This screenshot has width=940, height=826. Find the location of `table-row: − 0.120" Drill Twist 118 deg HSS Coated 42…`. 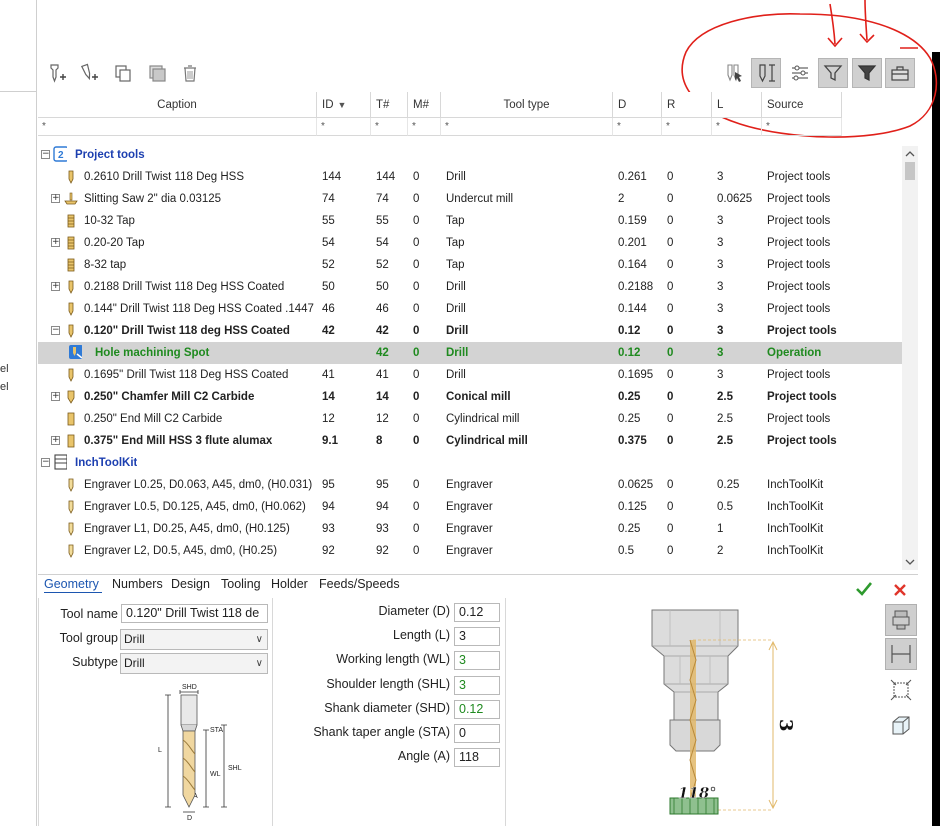

table-row: − 0.120" Drill Twist 118 deg HSS Coated 42… is located at coordinates (470, 331).